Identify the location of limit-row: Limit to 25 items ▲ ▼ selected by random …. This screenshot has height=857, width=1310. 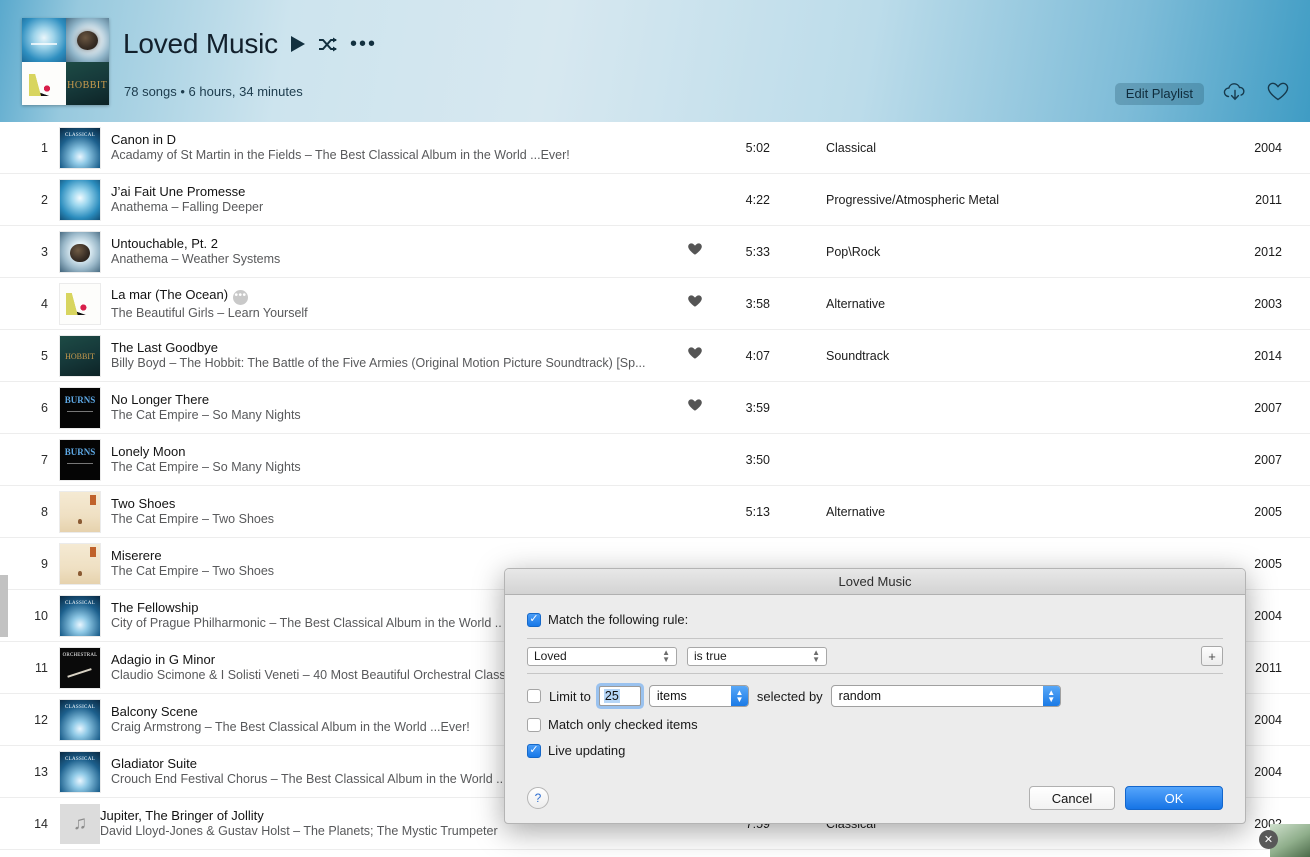
(875, 696).